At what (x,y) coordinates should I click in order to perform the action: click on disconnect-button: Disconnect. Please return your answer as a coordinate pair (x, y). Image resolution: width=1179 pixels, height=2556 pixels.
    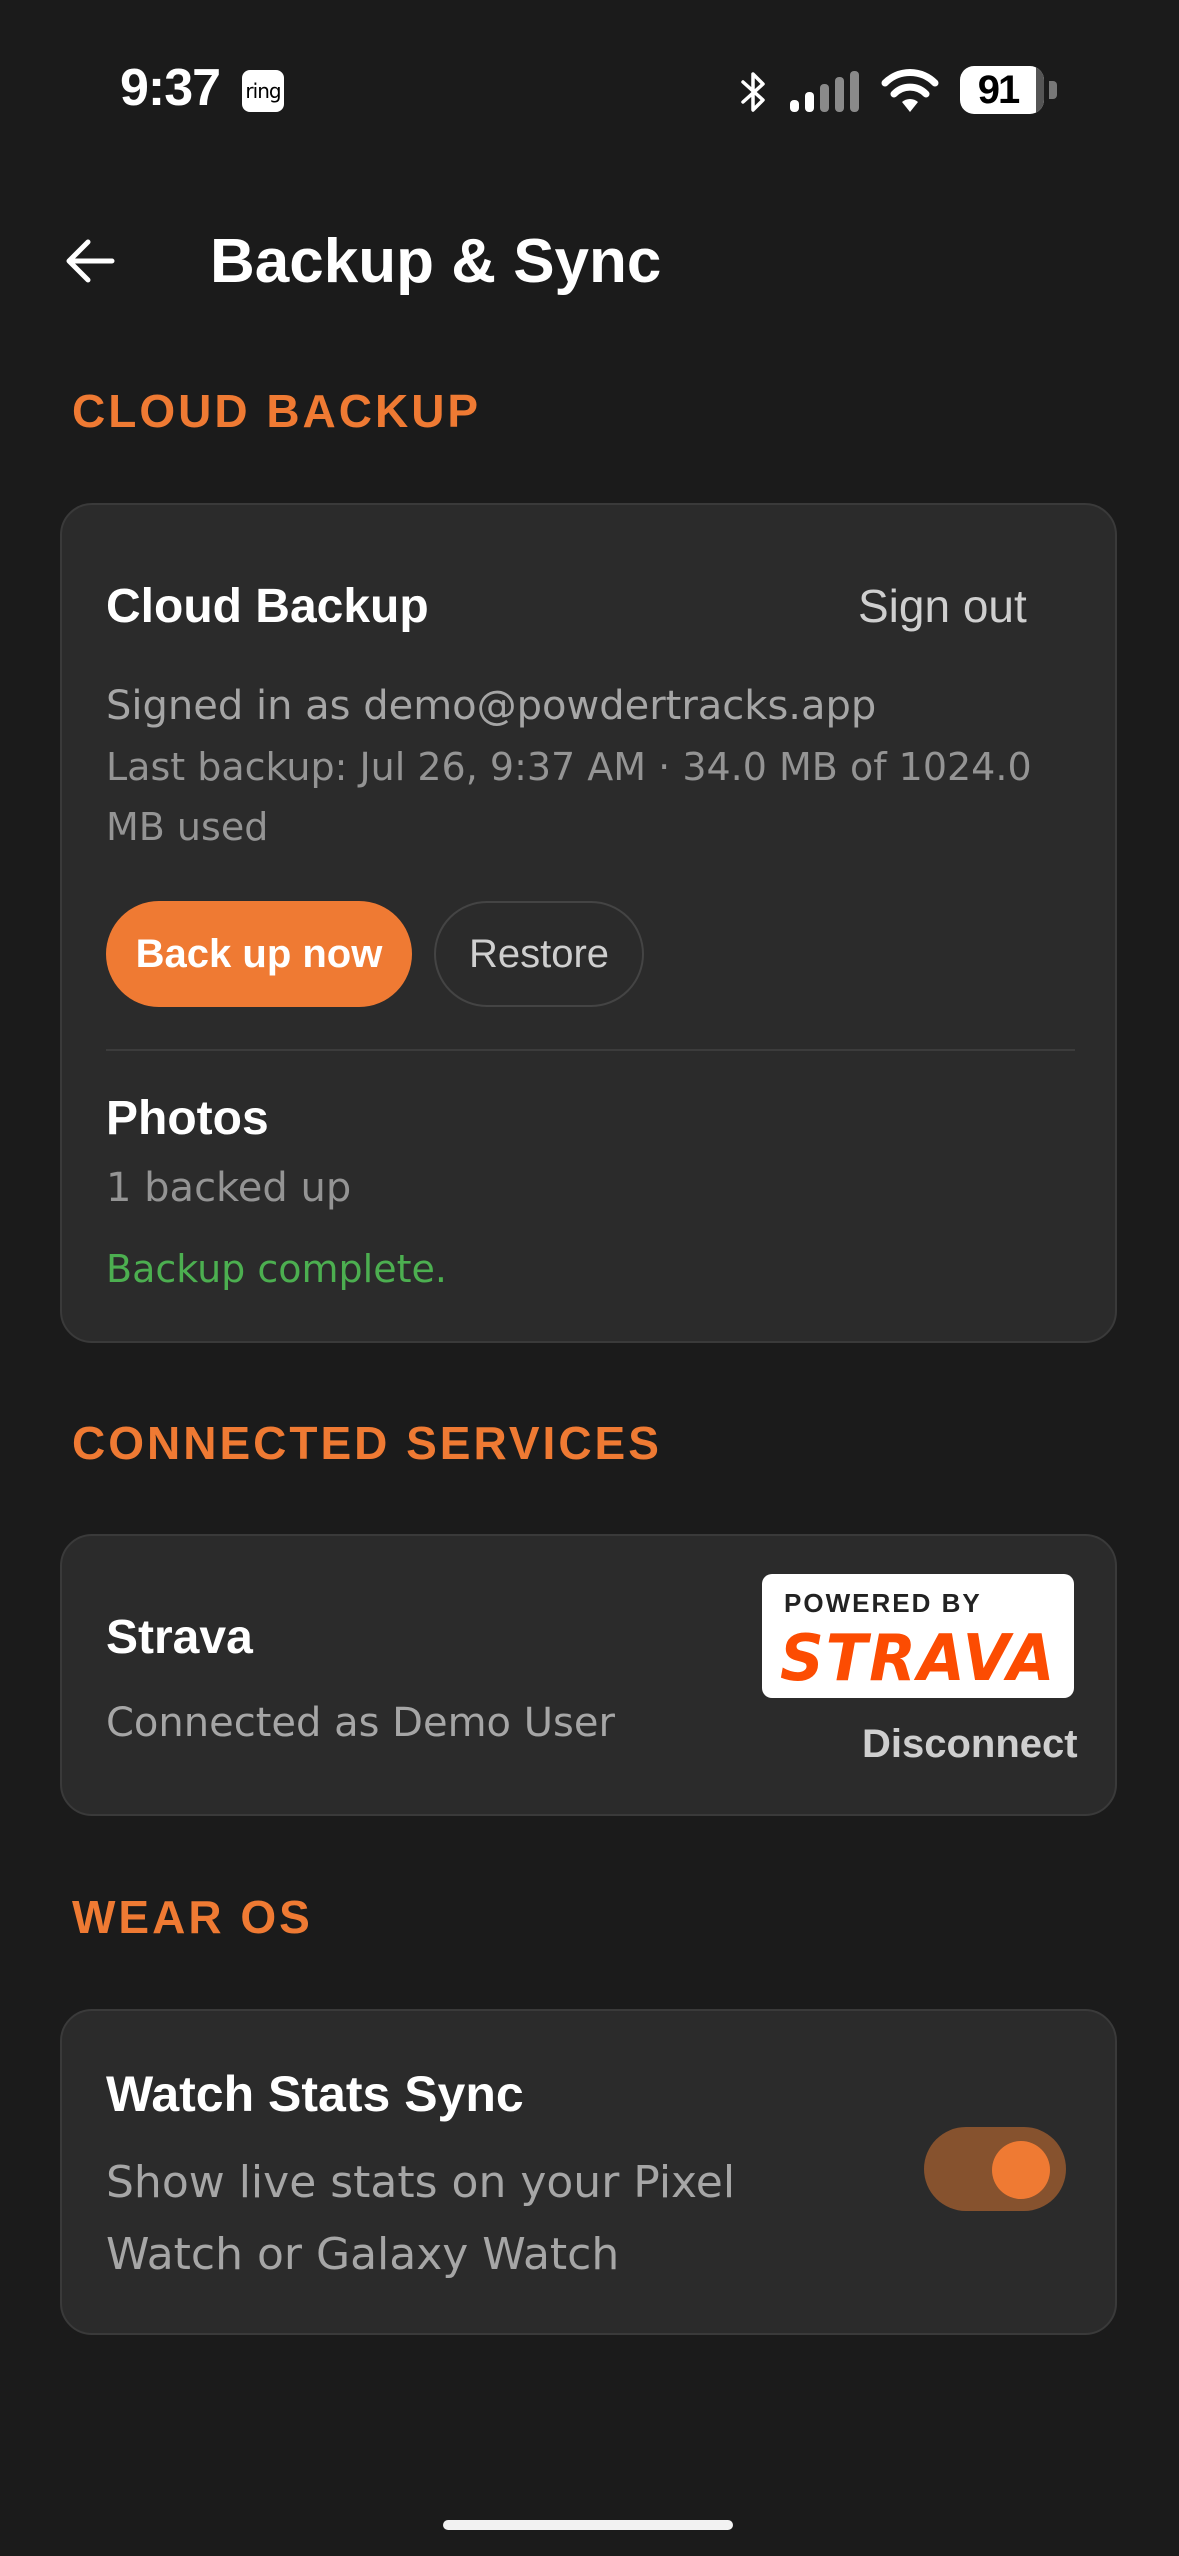
    Looking at the image, I should click on (970, 1744).